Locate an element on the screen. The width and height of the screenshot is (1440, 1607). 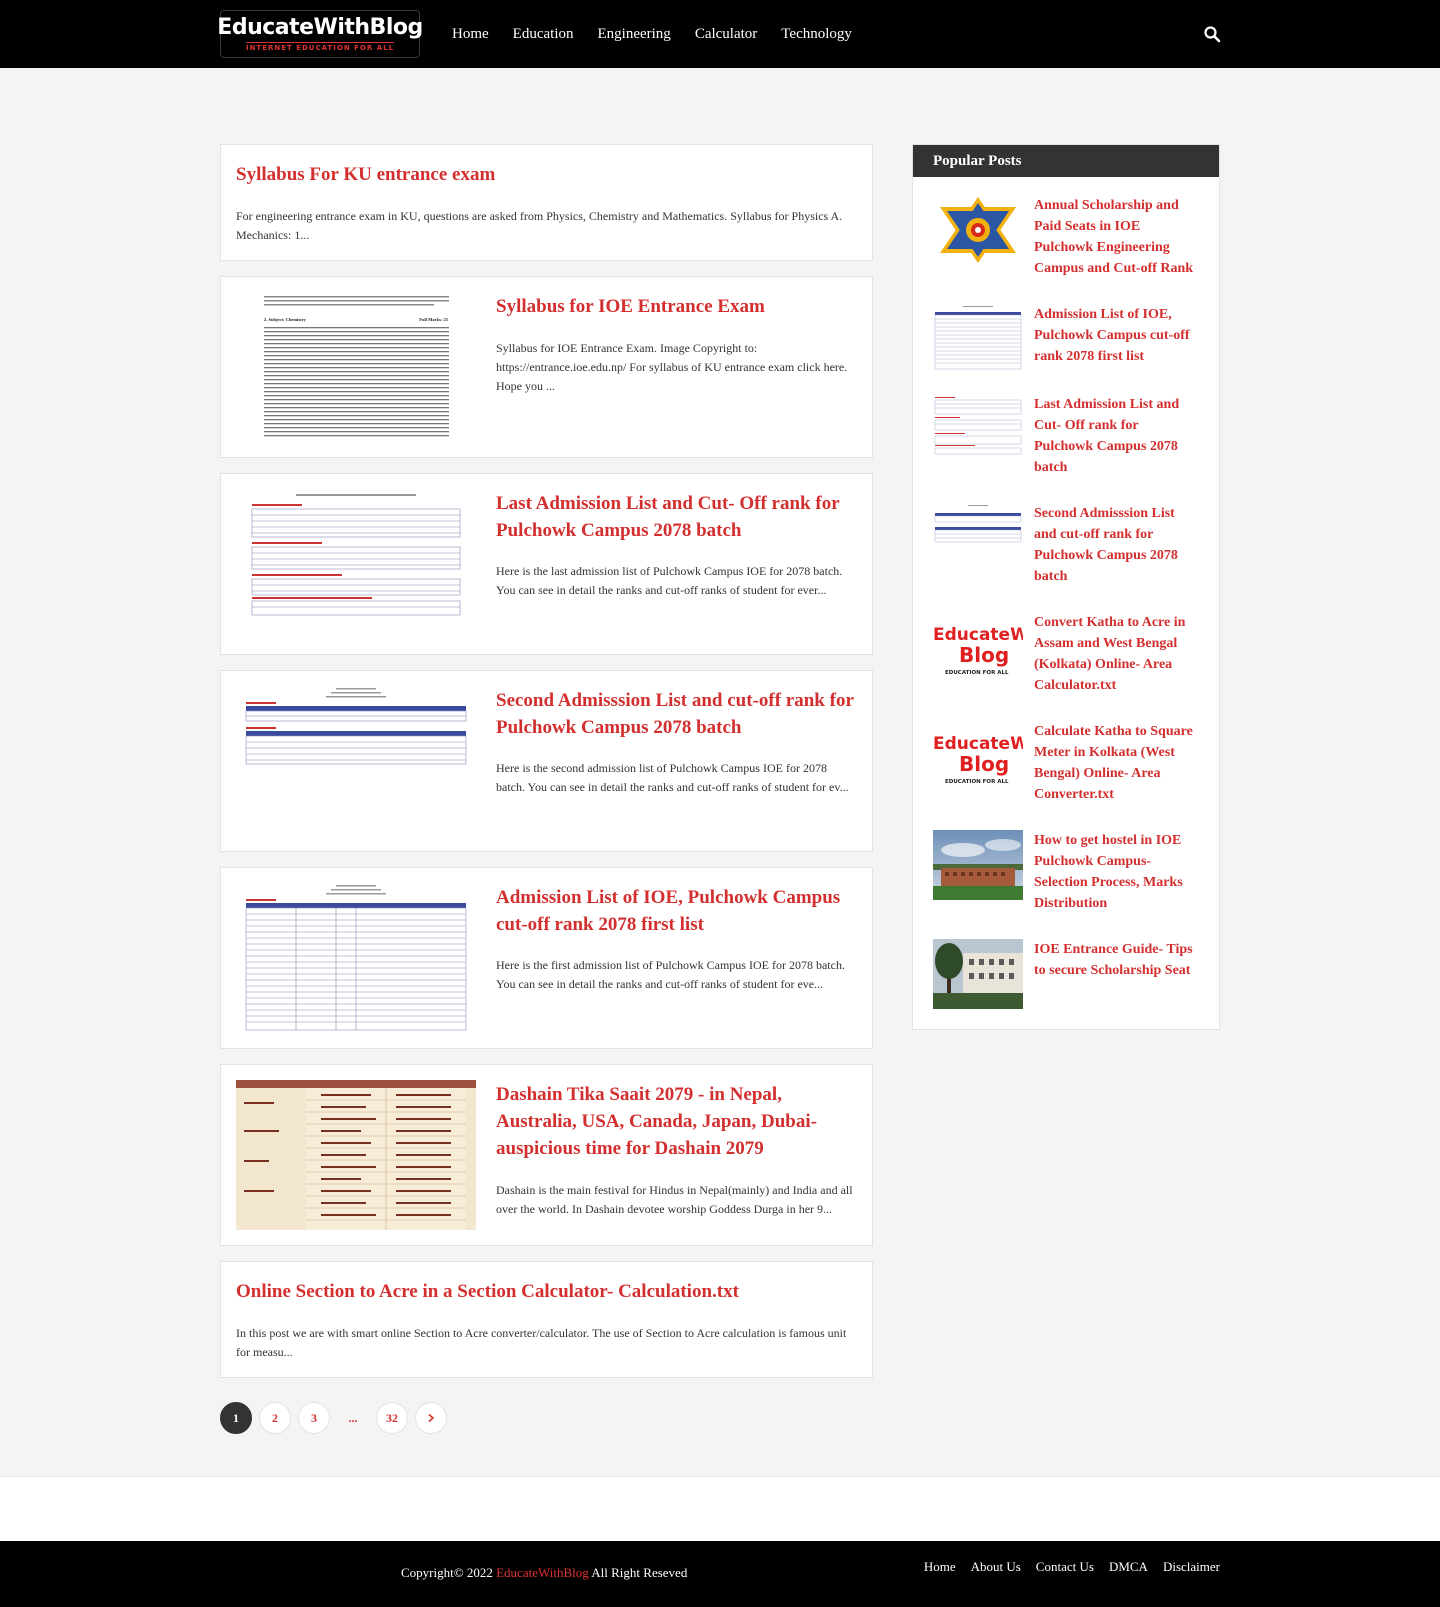
chevron-right-icon is located at coordinates (431, 1418).